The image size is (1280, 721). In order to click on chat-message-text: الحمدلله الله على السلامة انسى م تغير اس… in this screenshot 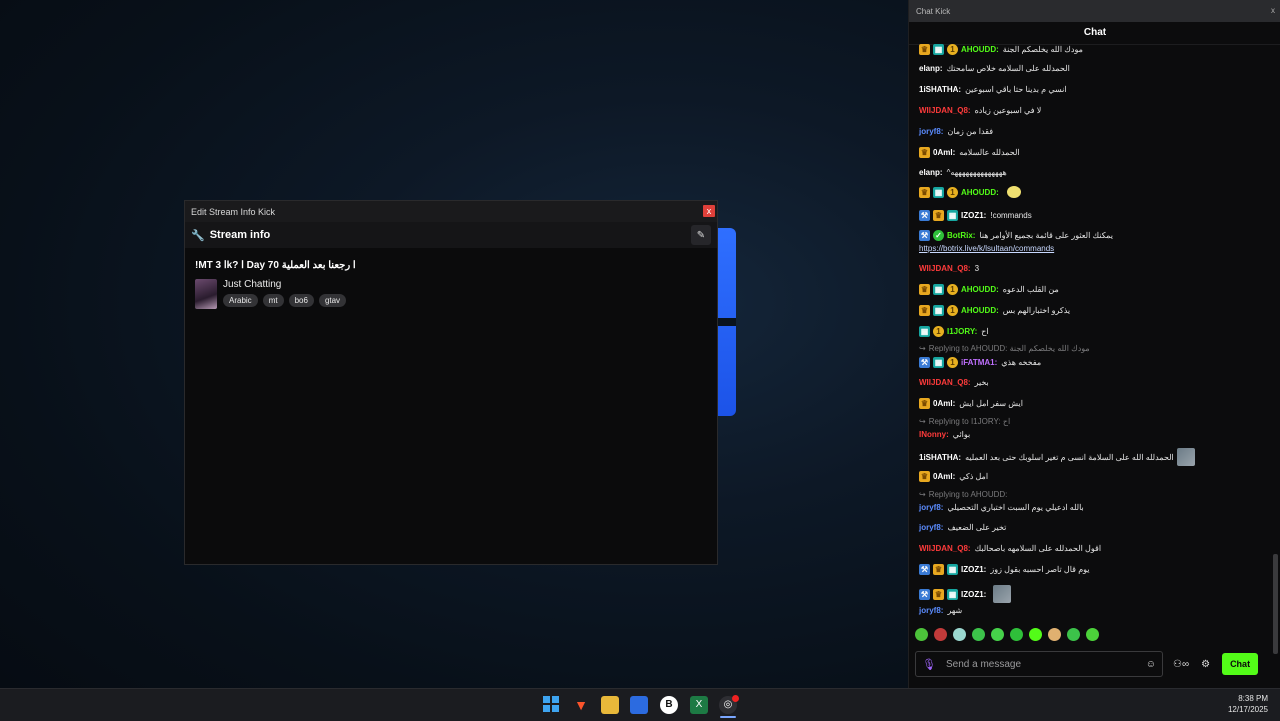, I will do `click(1069, 457)`.